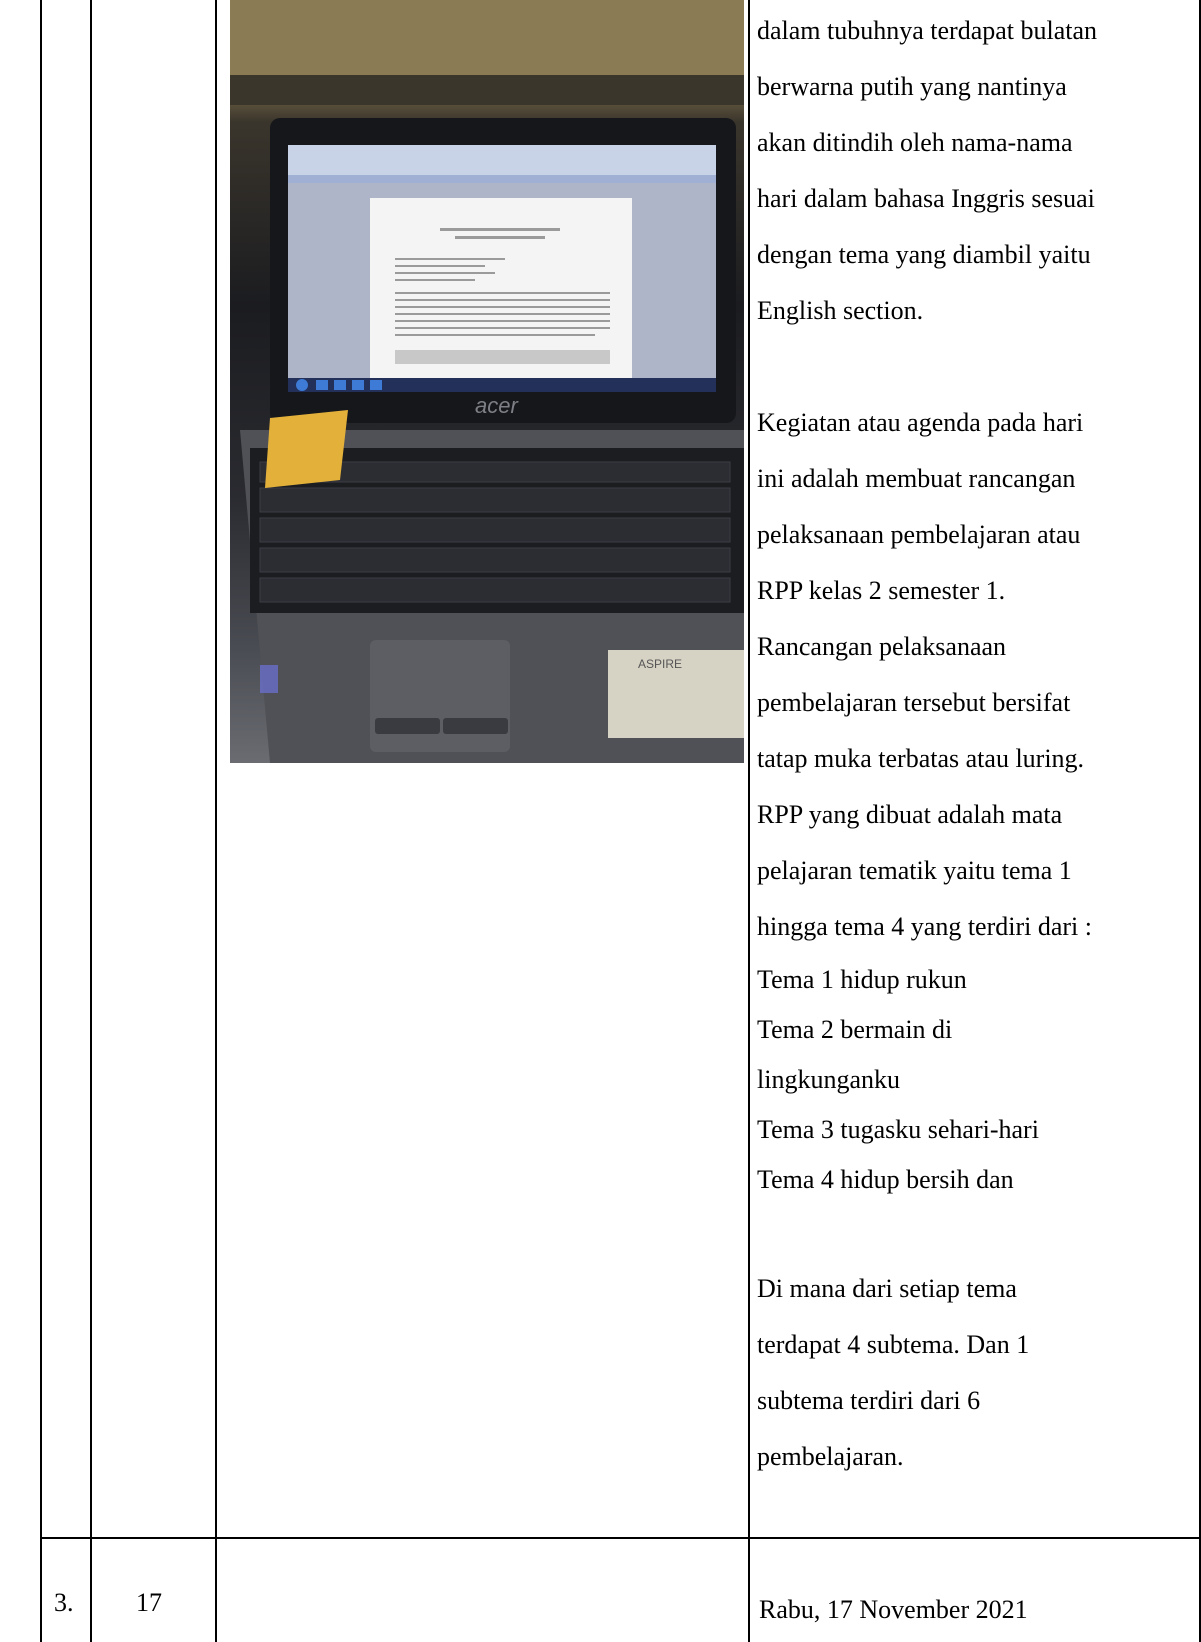 This screenshot has height=1642, width=1201. What do you see at coordinates (830, 1456) in the screenshot?
I see `description-line: pembelajaran.` at bounding box center [830, 1456].